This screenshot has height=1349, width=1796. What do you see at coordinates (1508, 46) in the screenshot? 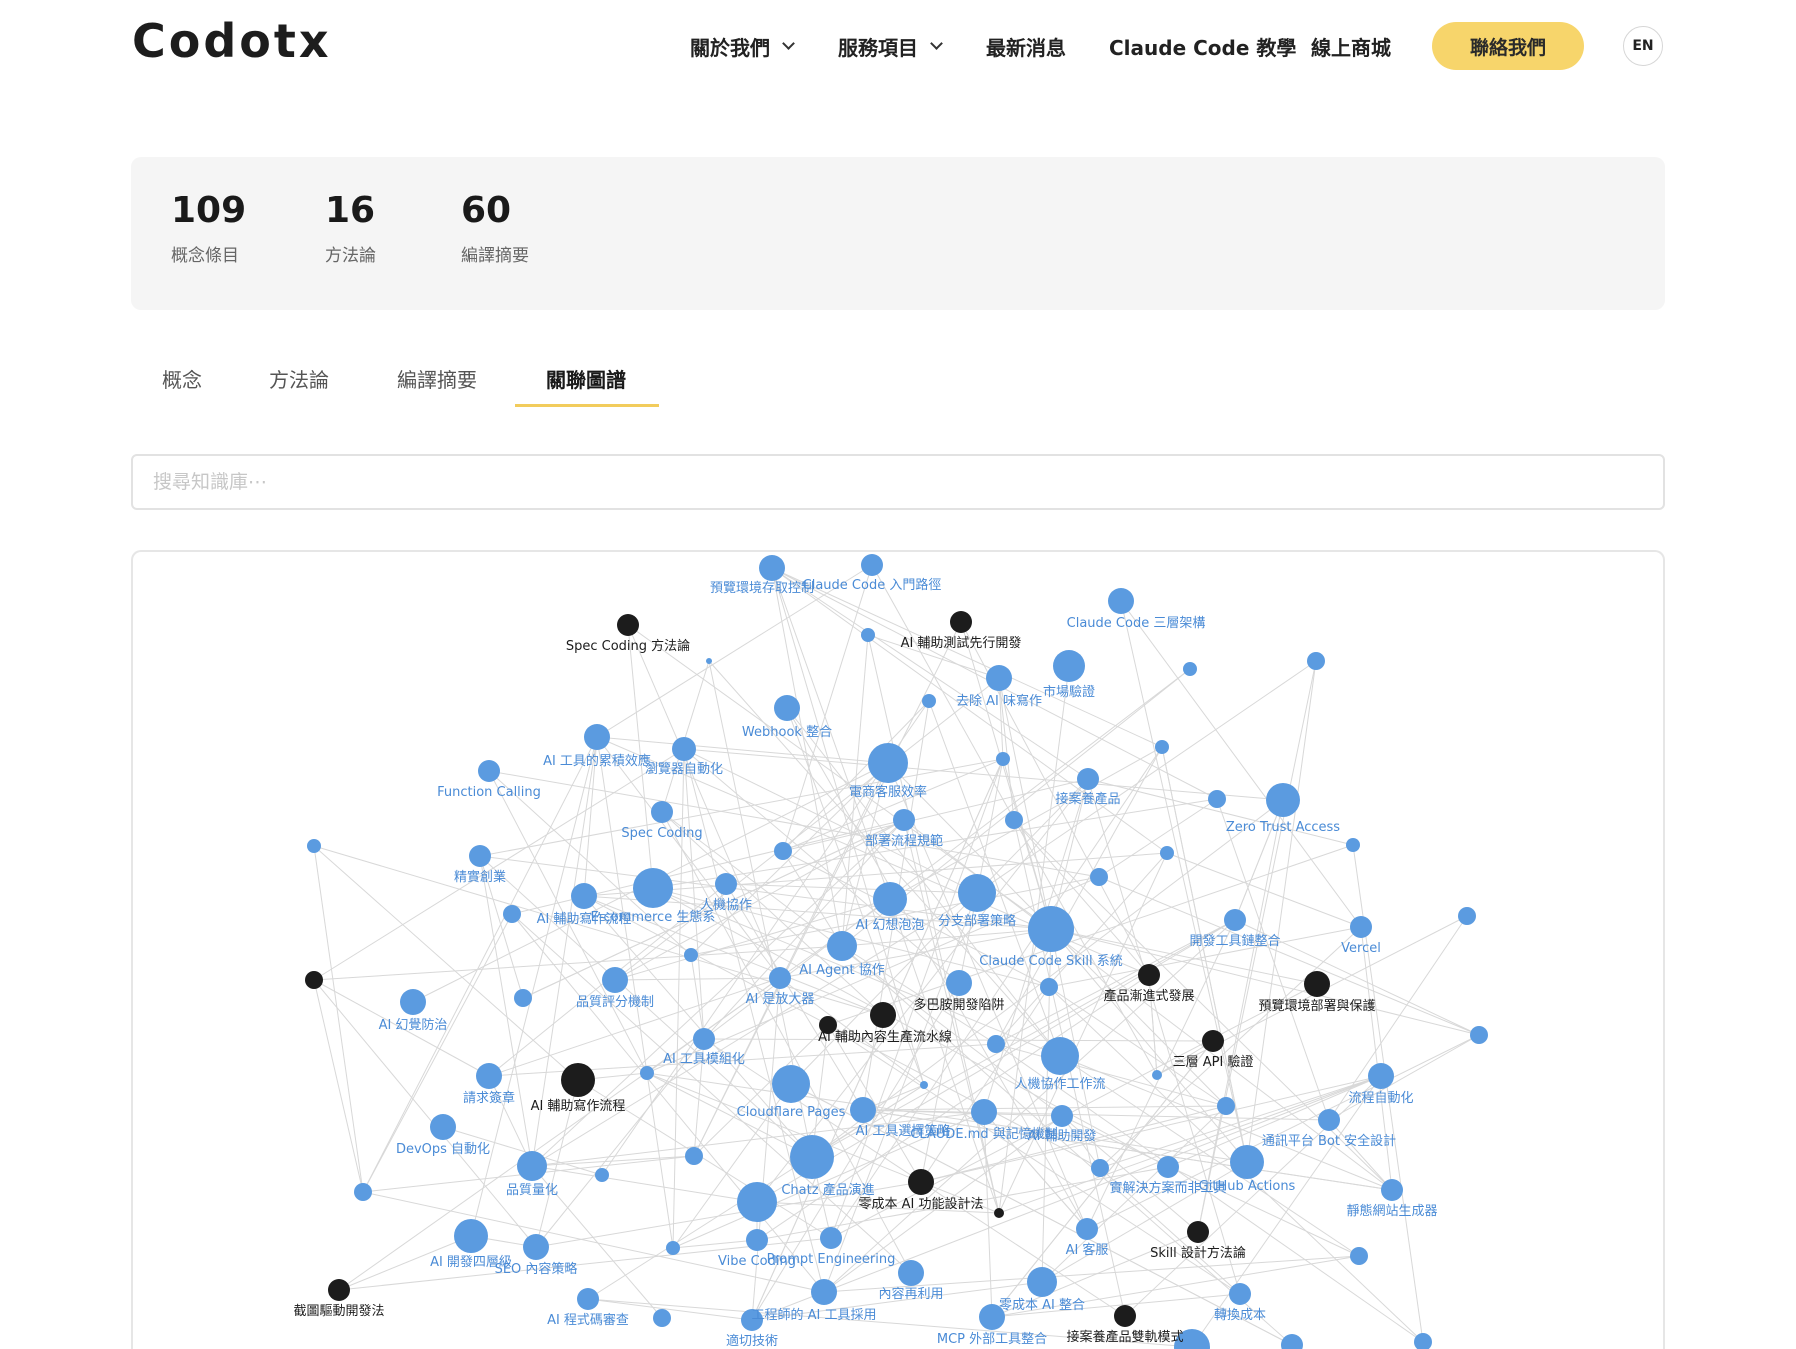
I see `contact-us-button: 聯絡我們` at bounding box center [1508, 46].